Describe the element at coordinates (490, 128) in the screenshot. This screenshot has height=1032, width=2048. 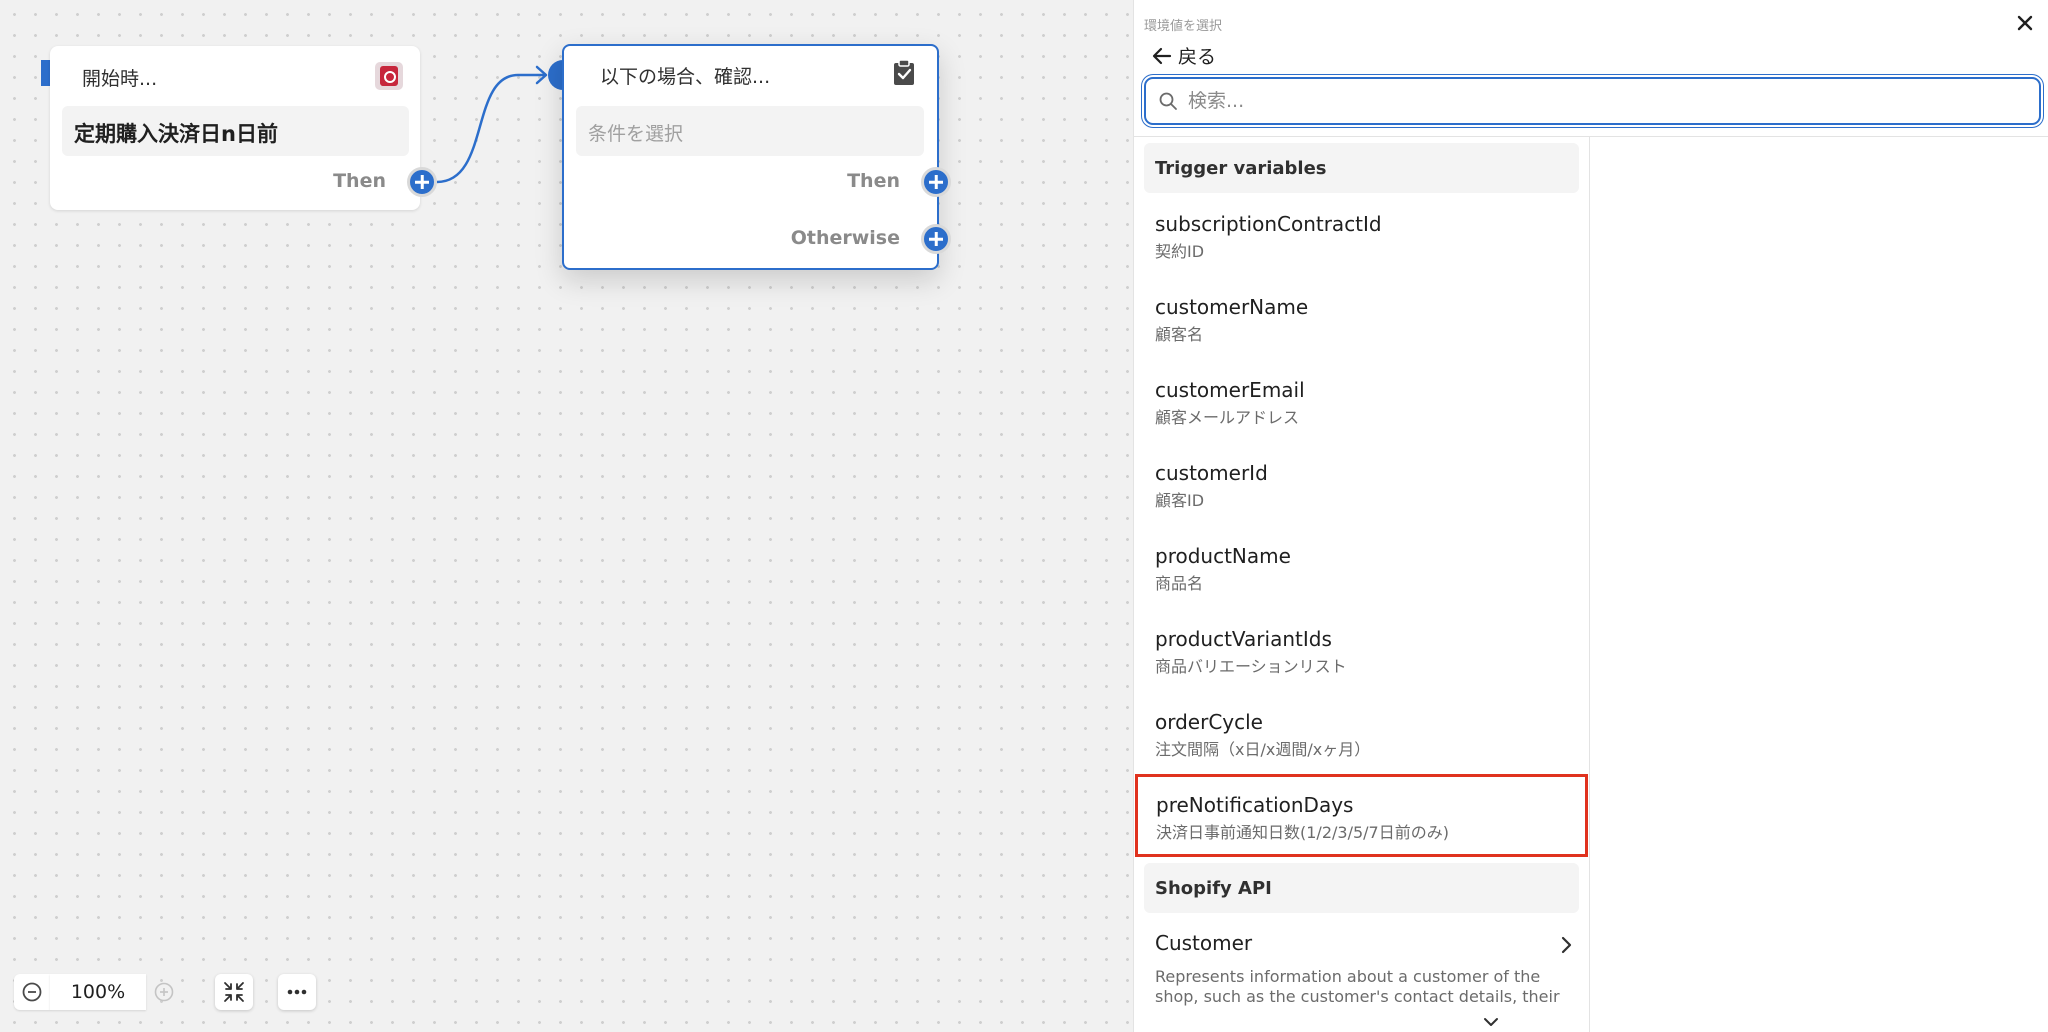
I see `connection-then-to-condition` at that location.